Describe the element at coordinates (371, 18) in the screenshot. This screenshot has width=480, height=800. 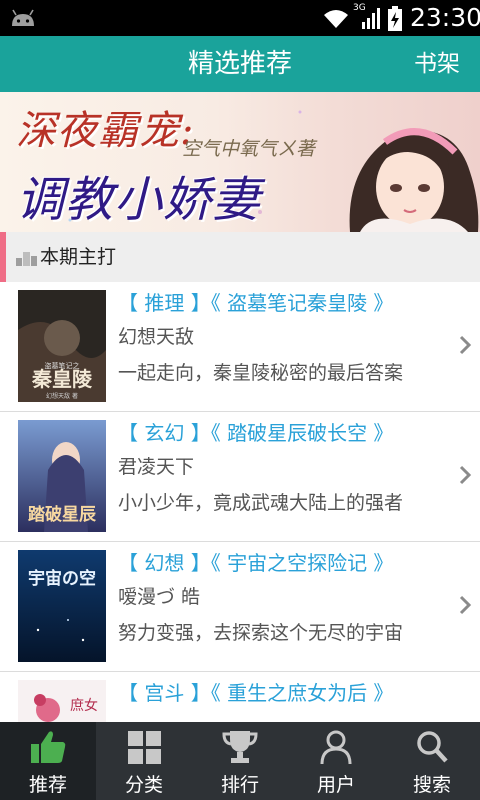
I see `signal-icon` at that location.